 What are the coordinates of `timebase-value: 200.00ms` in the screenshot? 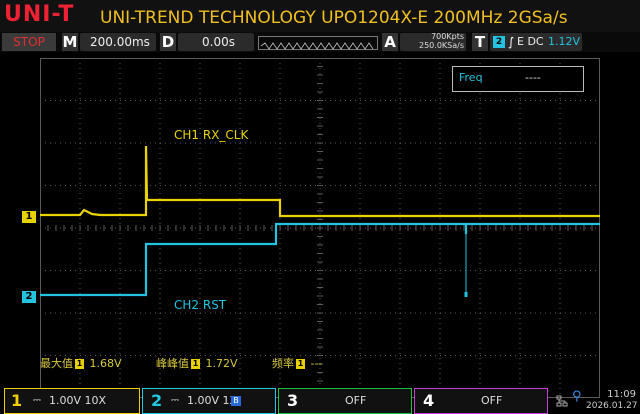 It's located at (120, 42).